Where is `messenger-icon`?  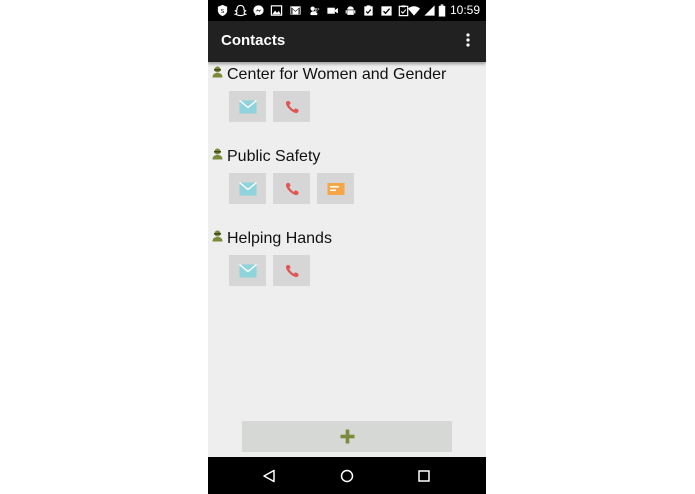
messenger-icon is located at coordinates (258, 10).